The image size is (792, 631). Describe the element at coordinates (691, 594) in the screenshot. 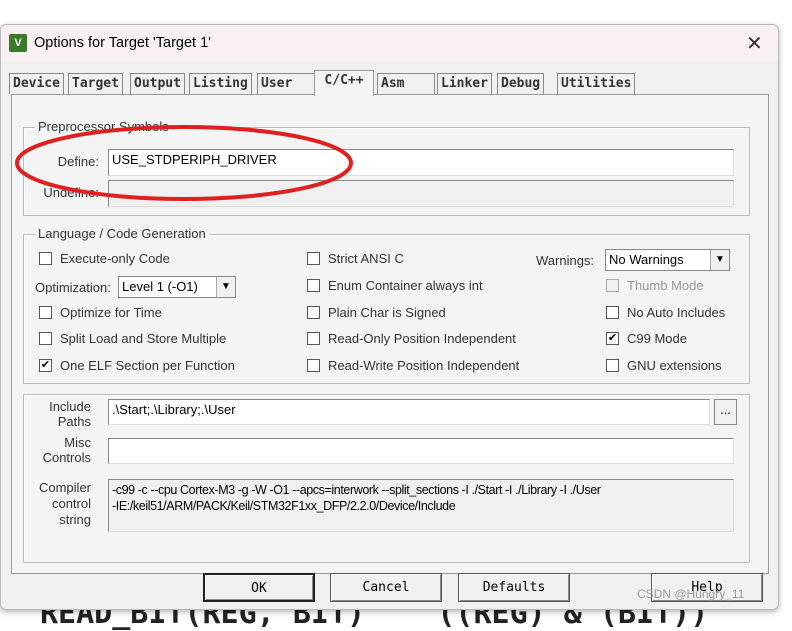

I see `watermark: CSDN @Hungry_11` at that location.